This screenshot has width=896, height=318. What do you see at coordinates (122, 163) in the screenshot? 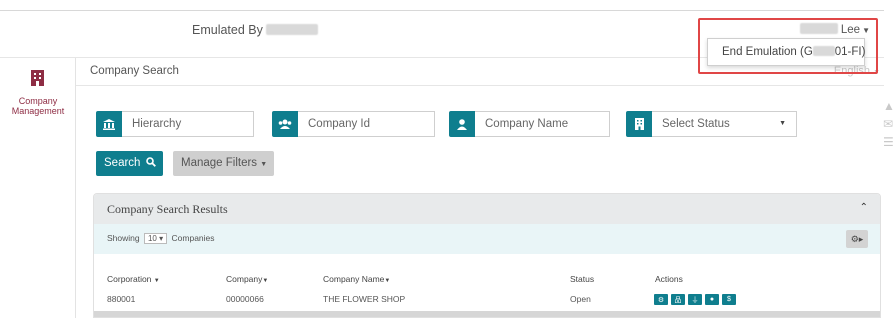
I see `search-button-label: Search` at bounding box center [122, 163].